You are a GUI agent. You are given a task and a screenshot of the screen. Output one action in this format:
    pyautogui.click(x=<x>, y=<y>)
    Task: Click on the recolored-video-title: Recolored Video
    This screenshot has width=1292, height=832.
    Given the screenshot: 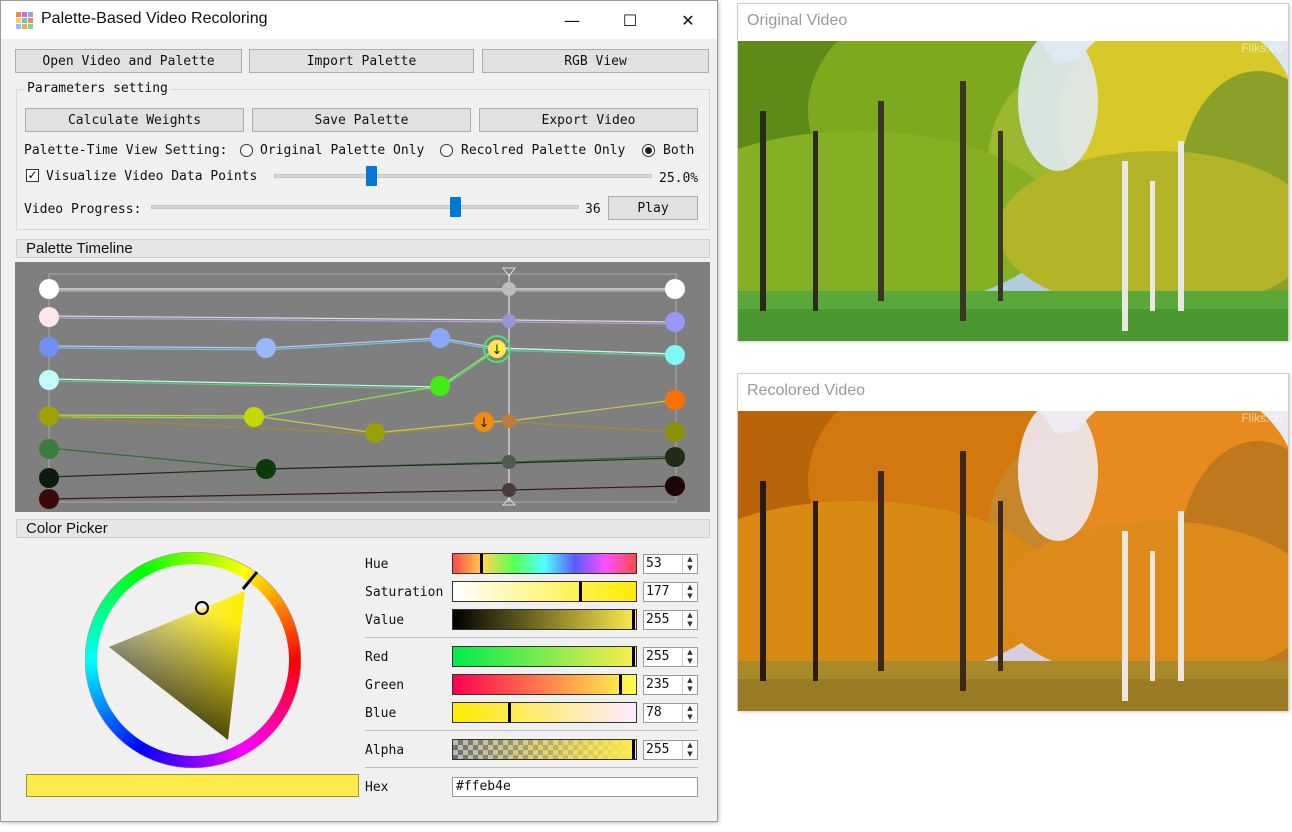 What is the action you would take?
    pyautogui.click(x=806, y=390)
    